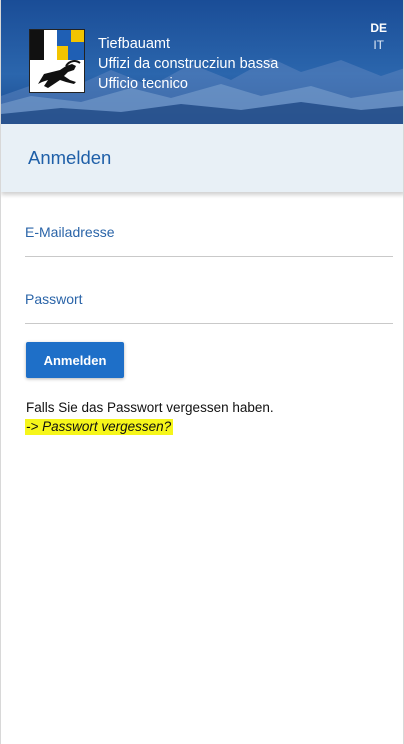  Describe the element at coordinates (202, 158) in the screenshot. I see `title-bar: Anmelden` at that location.